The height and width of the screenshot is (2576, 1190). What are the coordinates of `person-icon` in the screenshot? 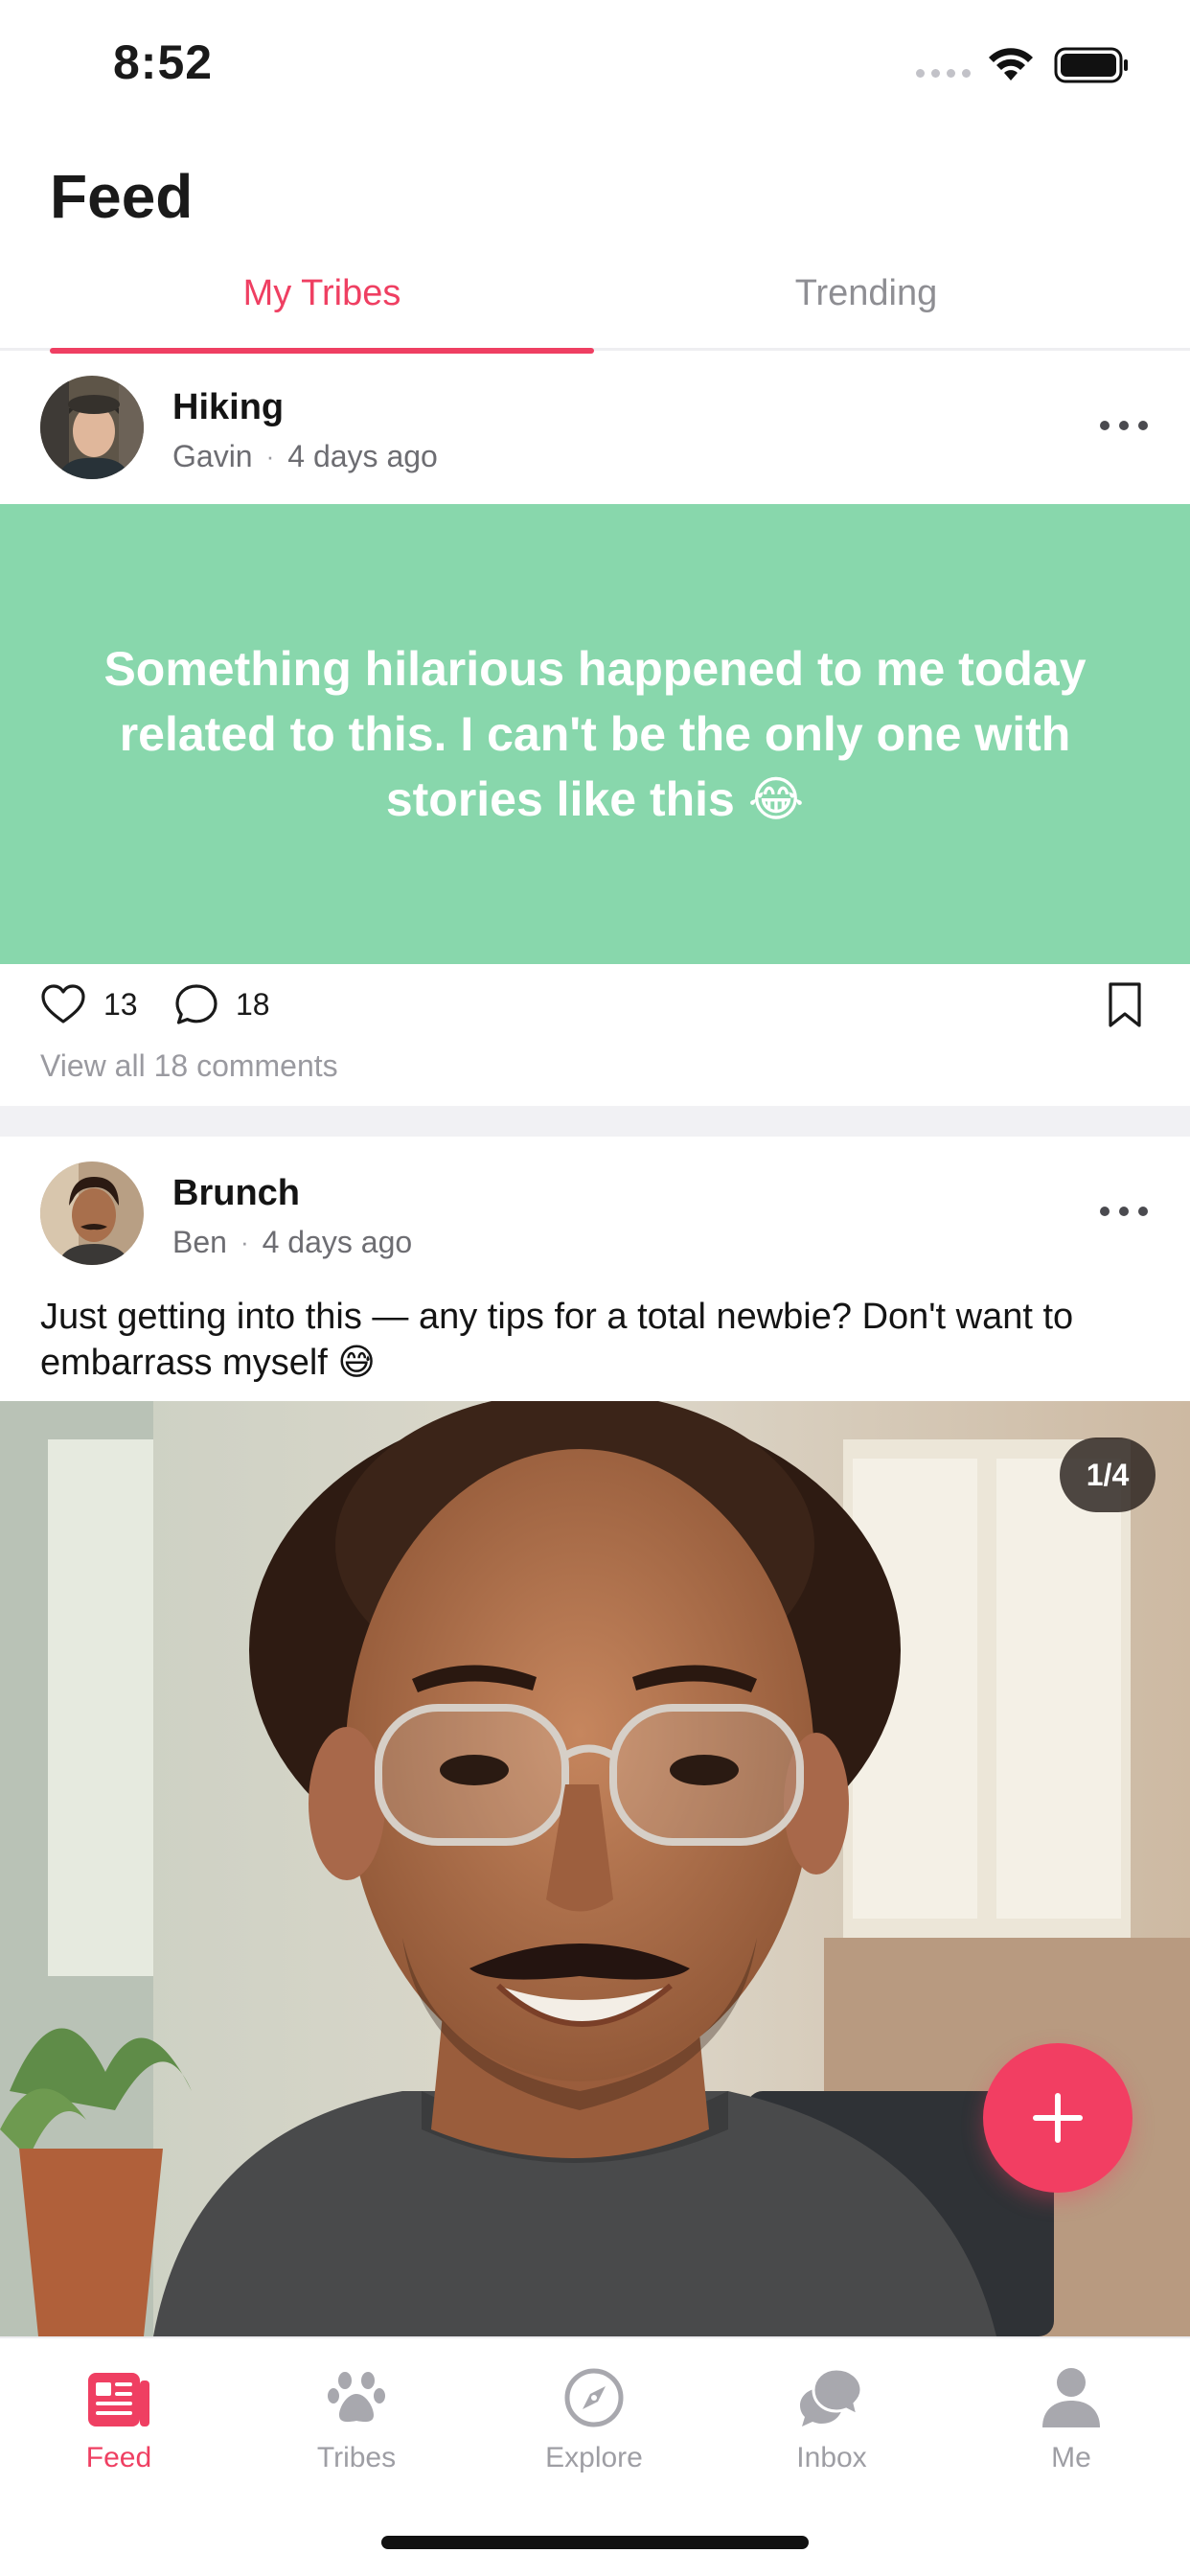 It's located at (1071, 2397).